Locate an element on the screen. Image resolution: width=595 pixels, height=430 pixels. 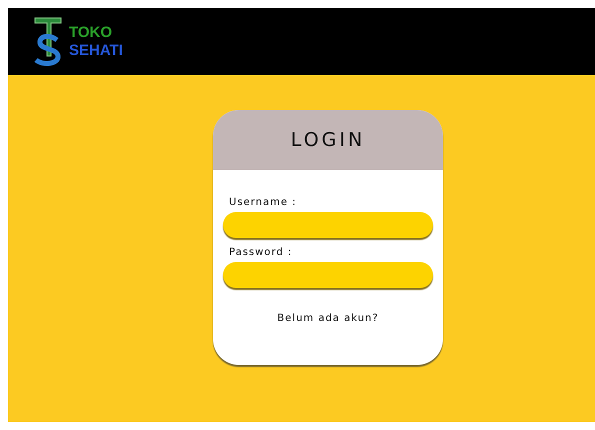
brand-name: SEHATI is located at coordinates (96, 51).